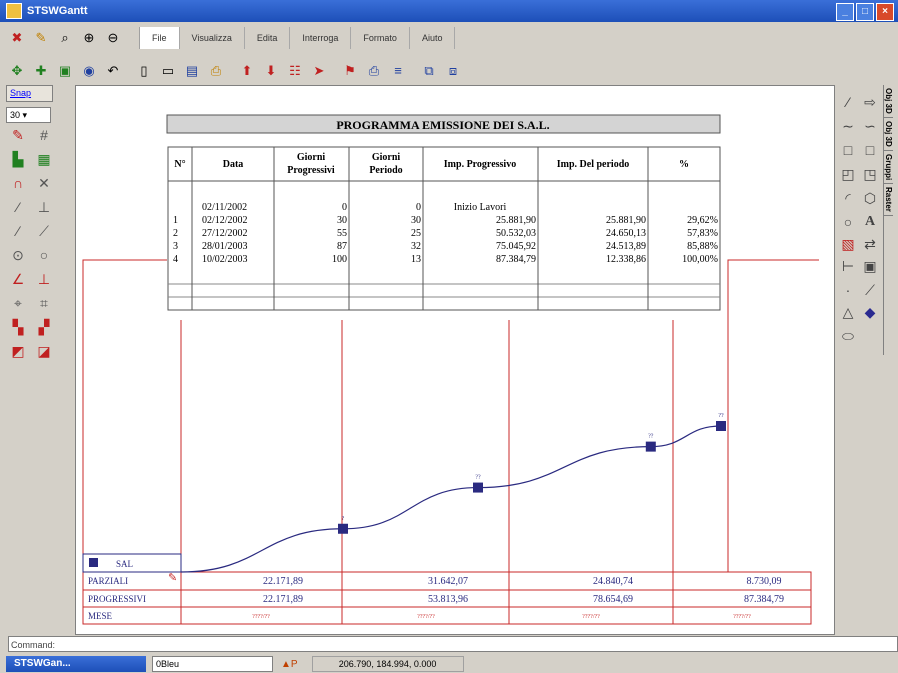  Describe the element at coordinates (380, 38) in the screenshot. I see `menu-formato: Formato` at that location.